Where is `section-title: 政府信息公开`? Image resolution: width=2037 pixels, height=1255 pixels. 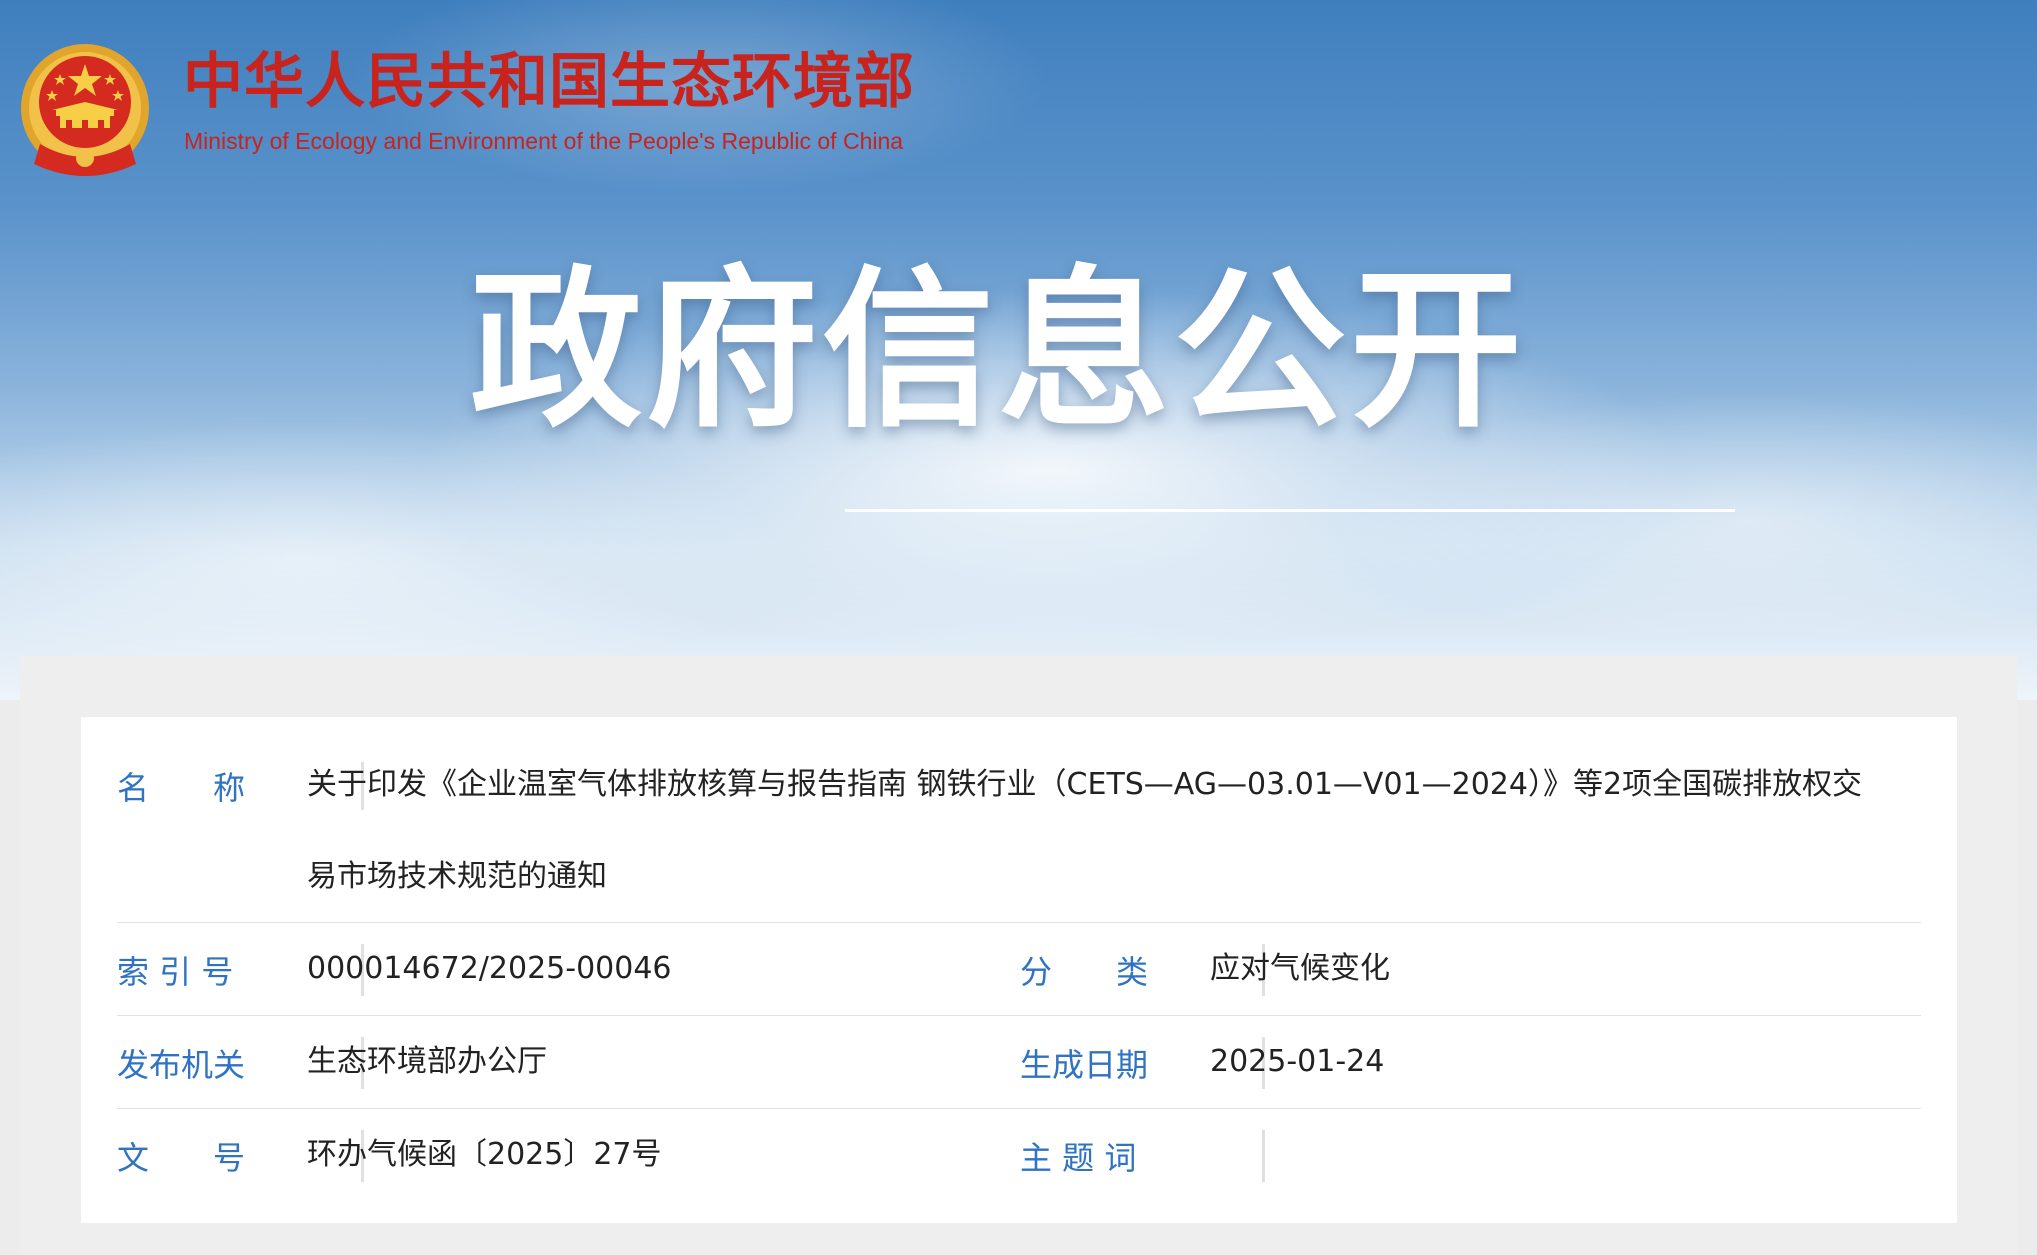
section-title: 政府信息公开 is located at coordinates (998, 350).